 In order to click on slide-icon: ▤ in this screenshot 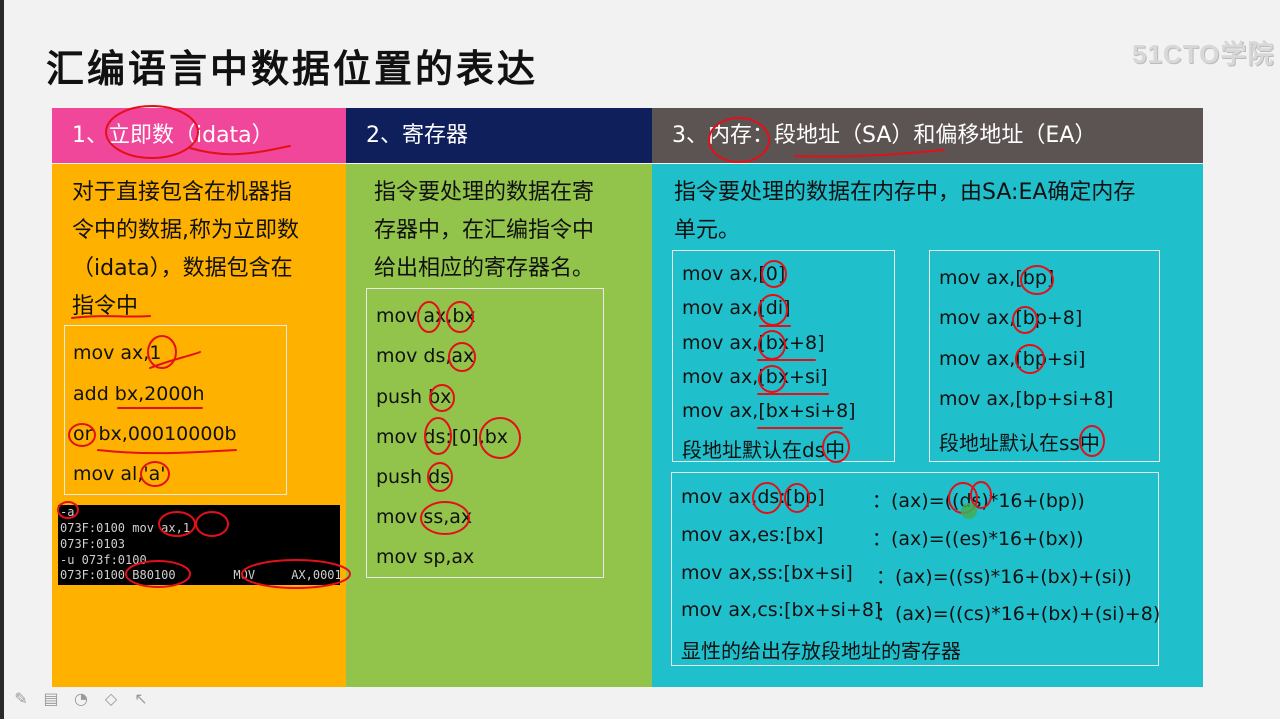, I will do `click(51, 699)`.